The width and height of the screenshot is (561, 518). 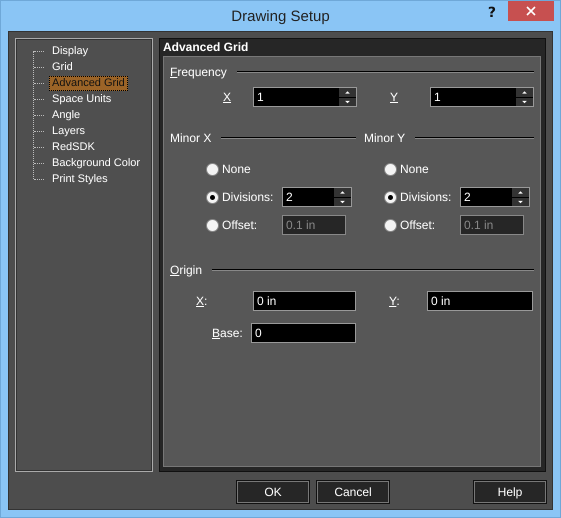 I want to click on tree-item: RedSDK, so click(x=73, y=147).